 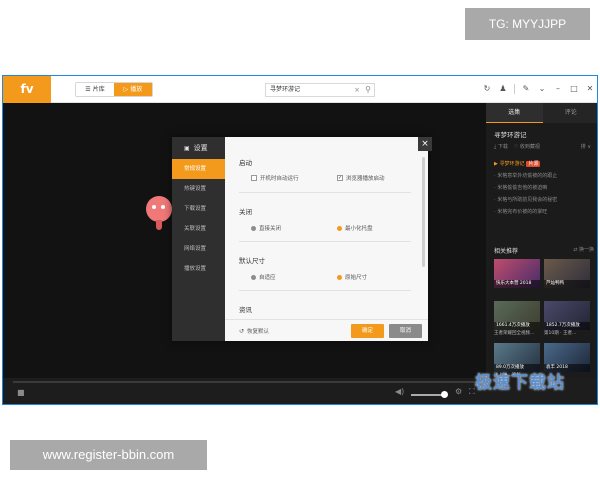 What do you see at coordinates (357, 90) in the screenshot?
I see `clear-icon: ×` at bounding box center [357, 90].